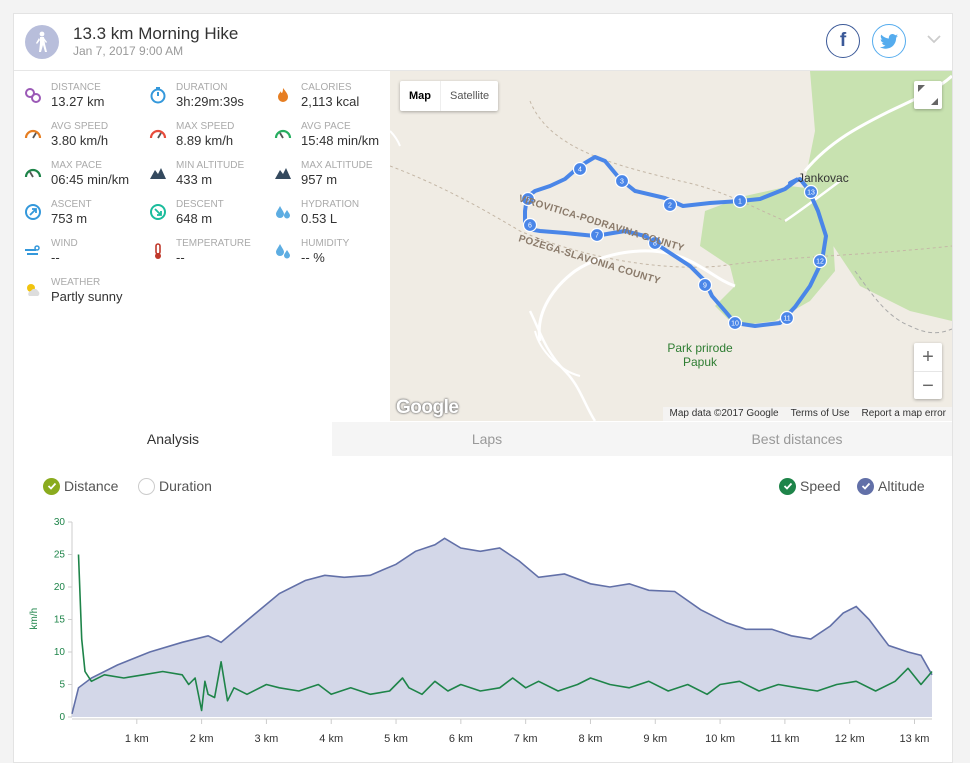  What do you see at coordinates (146, 486) in the screenshot?
I see `unchecked-circle-icon` at bounding box center [146, 486].